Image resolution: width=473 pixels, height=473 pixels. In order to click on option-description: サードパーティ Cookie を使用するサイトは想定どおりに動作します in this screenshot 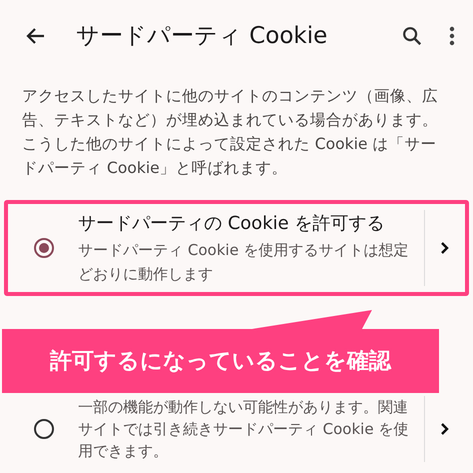, I will do `click(244, 262)`.